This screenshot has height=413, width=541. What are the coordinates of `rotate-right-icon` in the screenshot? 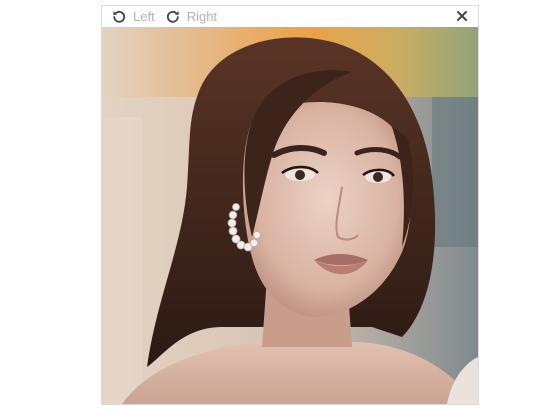 It's located at (173, 17).